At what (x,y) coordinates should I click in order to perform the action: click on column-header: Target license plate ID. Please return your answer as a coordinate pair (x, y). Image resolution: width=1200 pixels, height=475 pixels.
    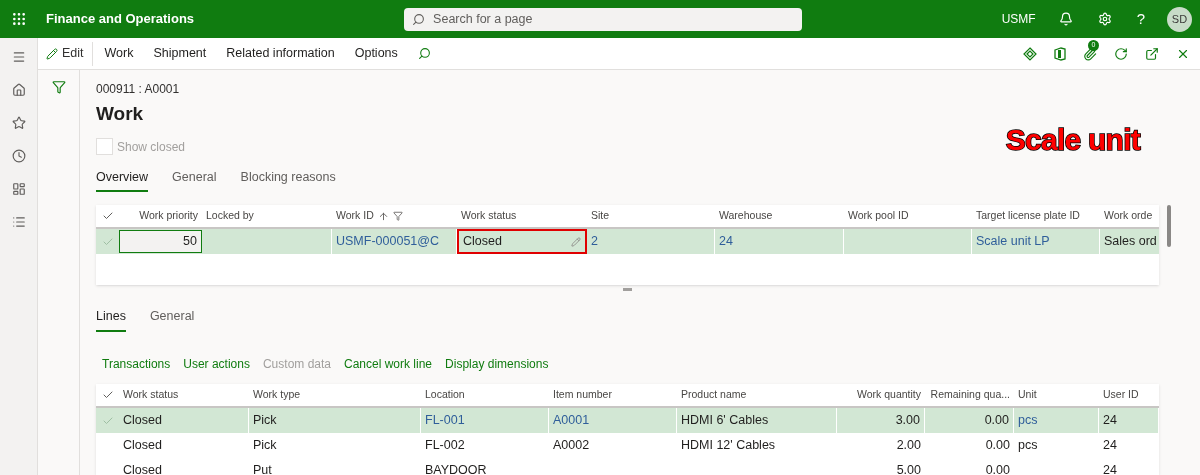
    Looking at the image, I should click on (1028, 216).